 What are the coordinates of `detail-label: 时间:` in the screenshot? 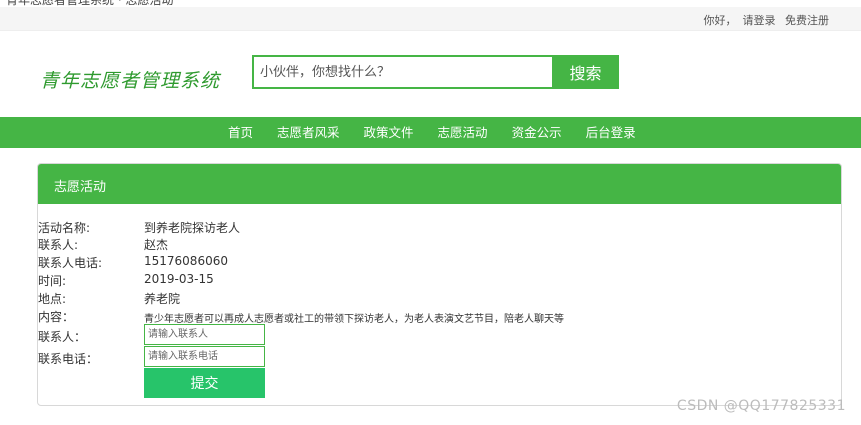 It's located at (52, 281).